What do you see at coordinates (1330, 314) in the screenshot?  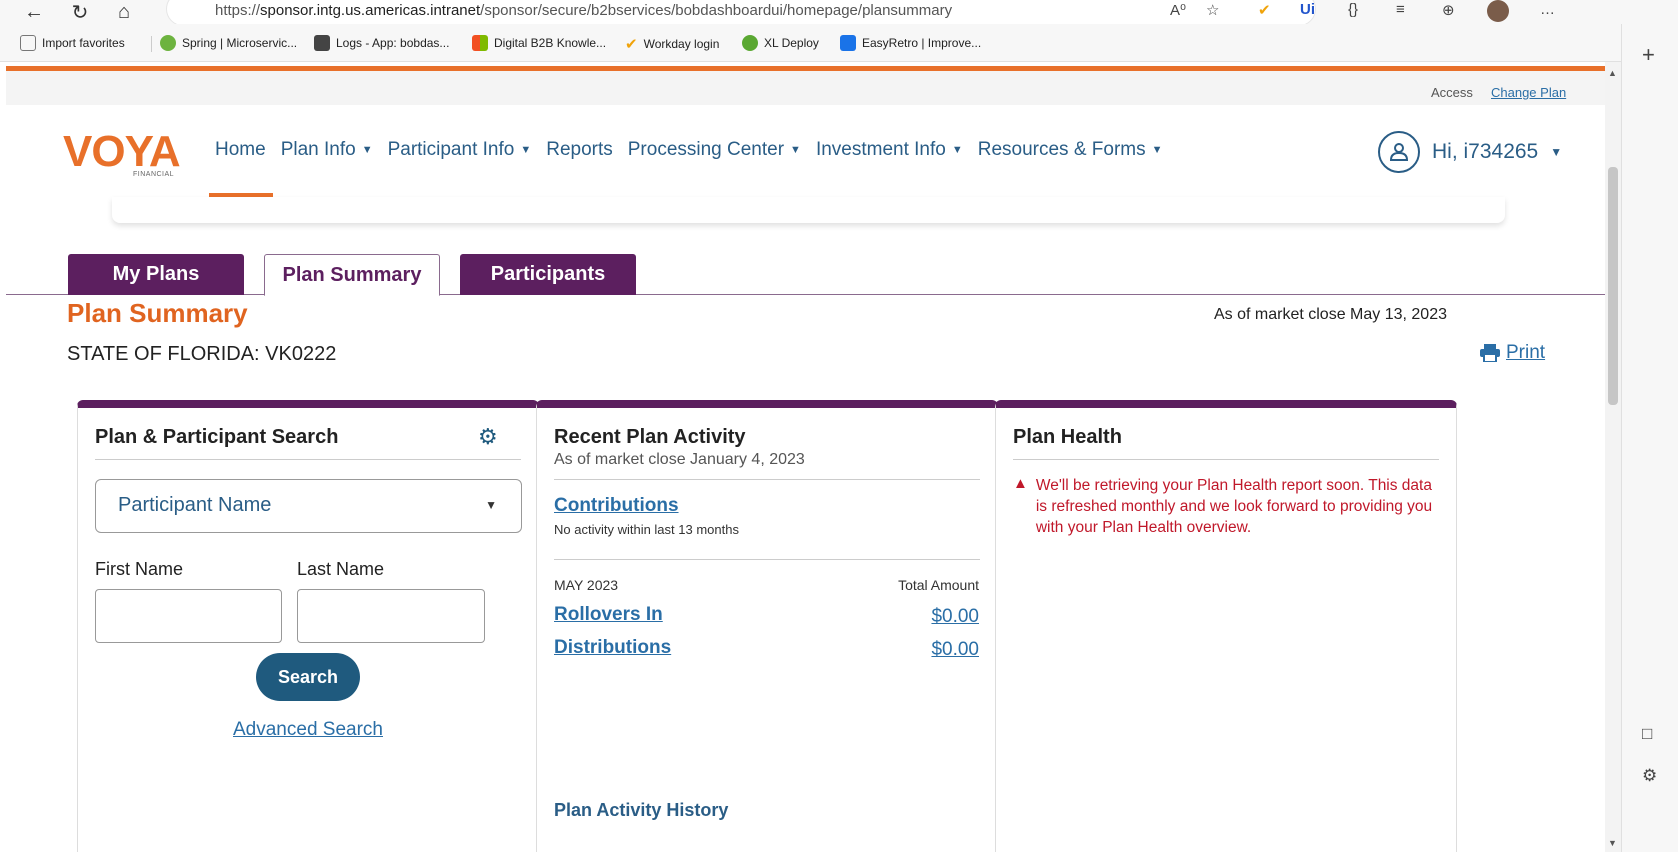 I see `as-of-date: As of market close May 13, 2023` at bounding box center [1330, 314].